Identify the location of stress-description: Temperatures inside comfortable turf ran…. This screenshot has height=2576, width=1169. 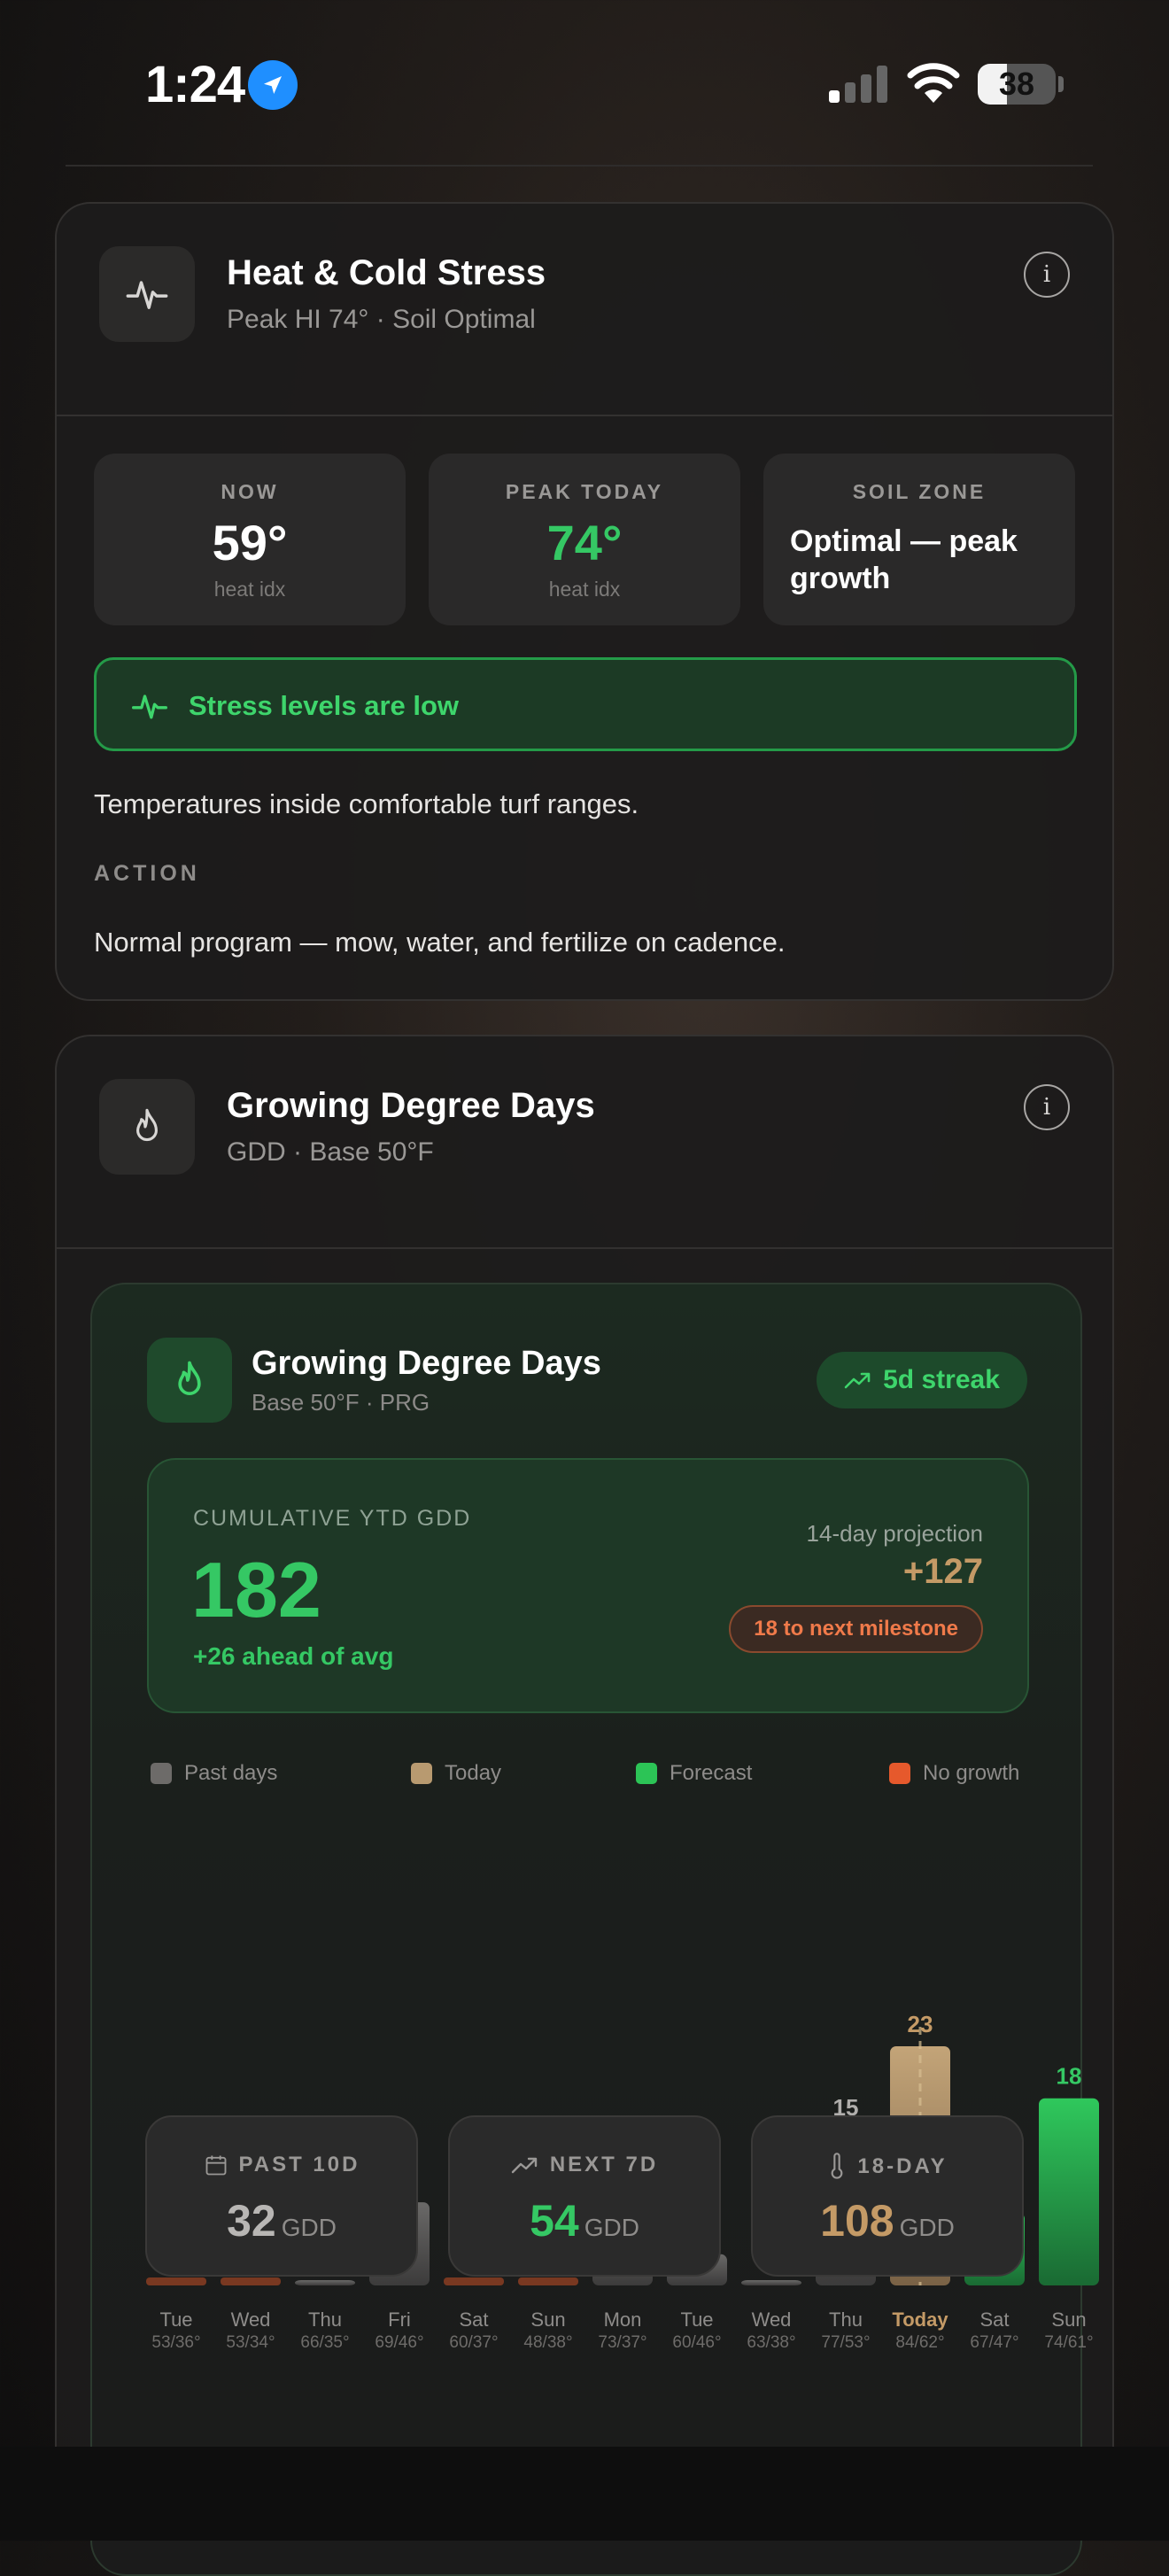
(366, 803).